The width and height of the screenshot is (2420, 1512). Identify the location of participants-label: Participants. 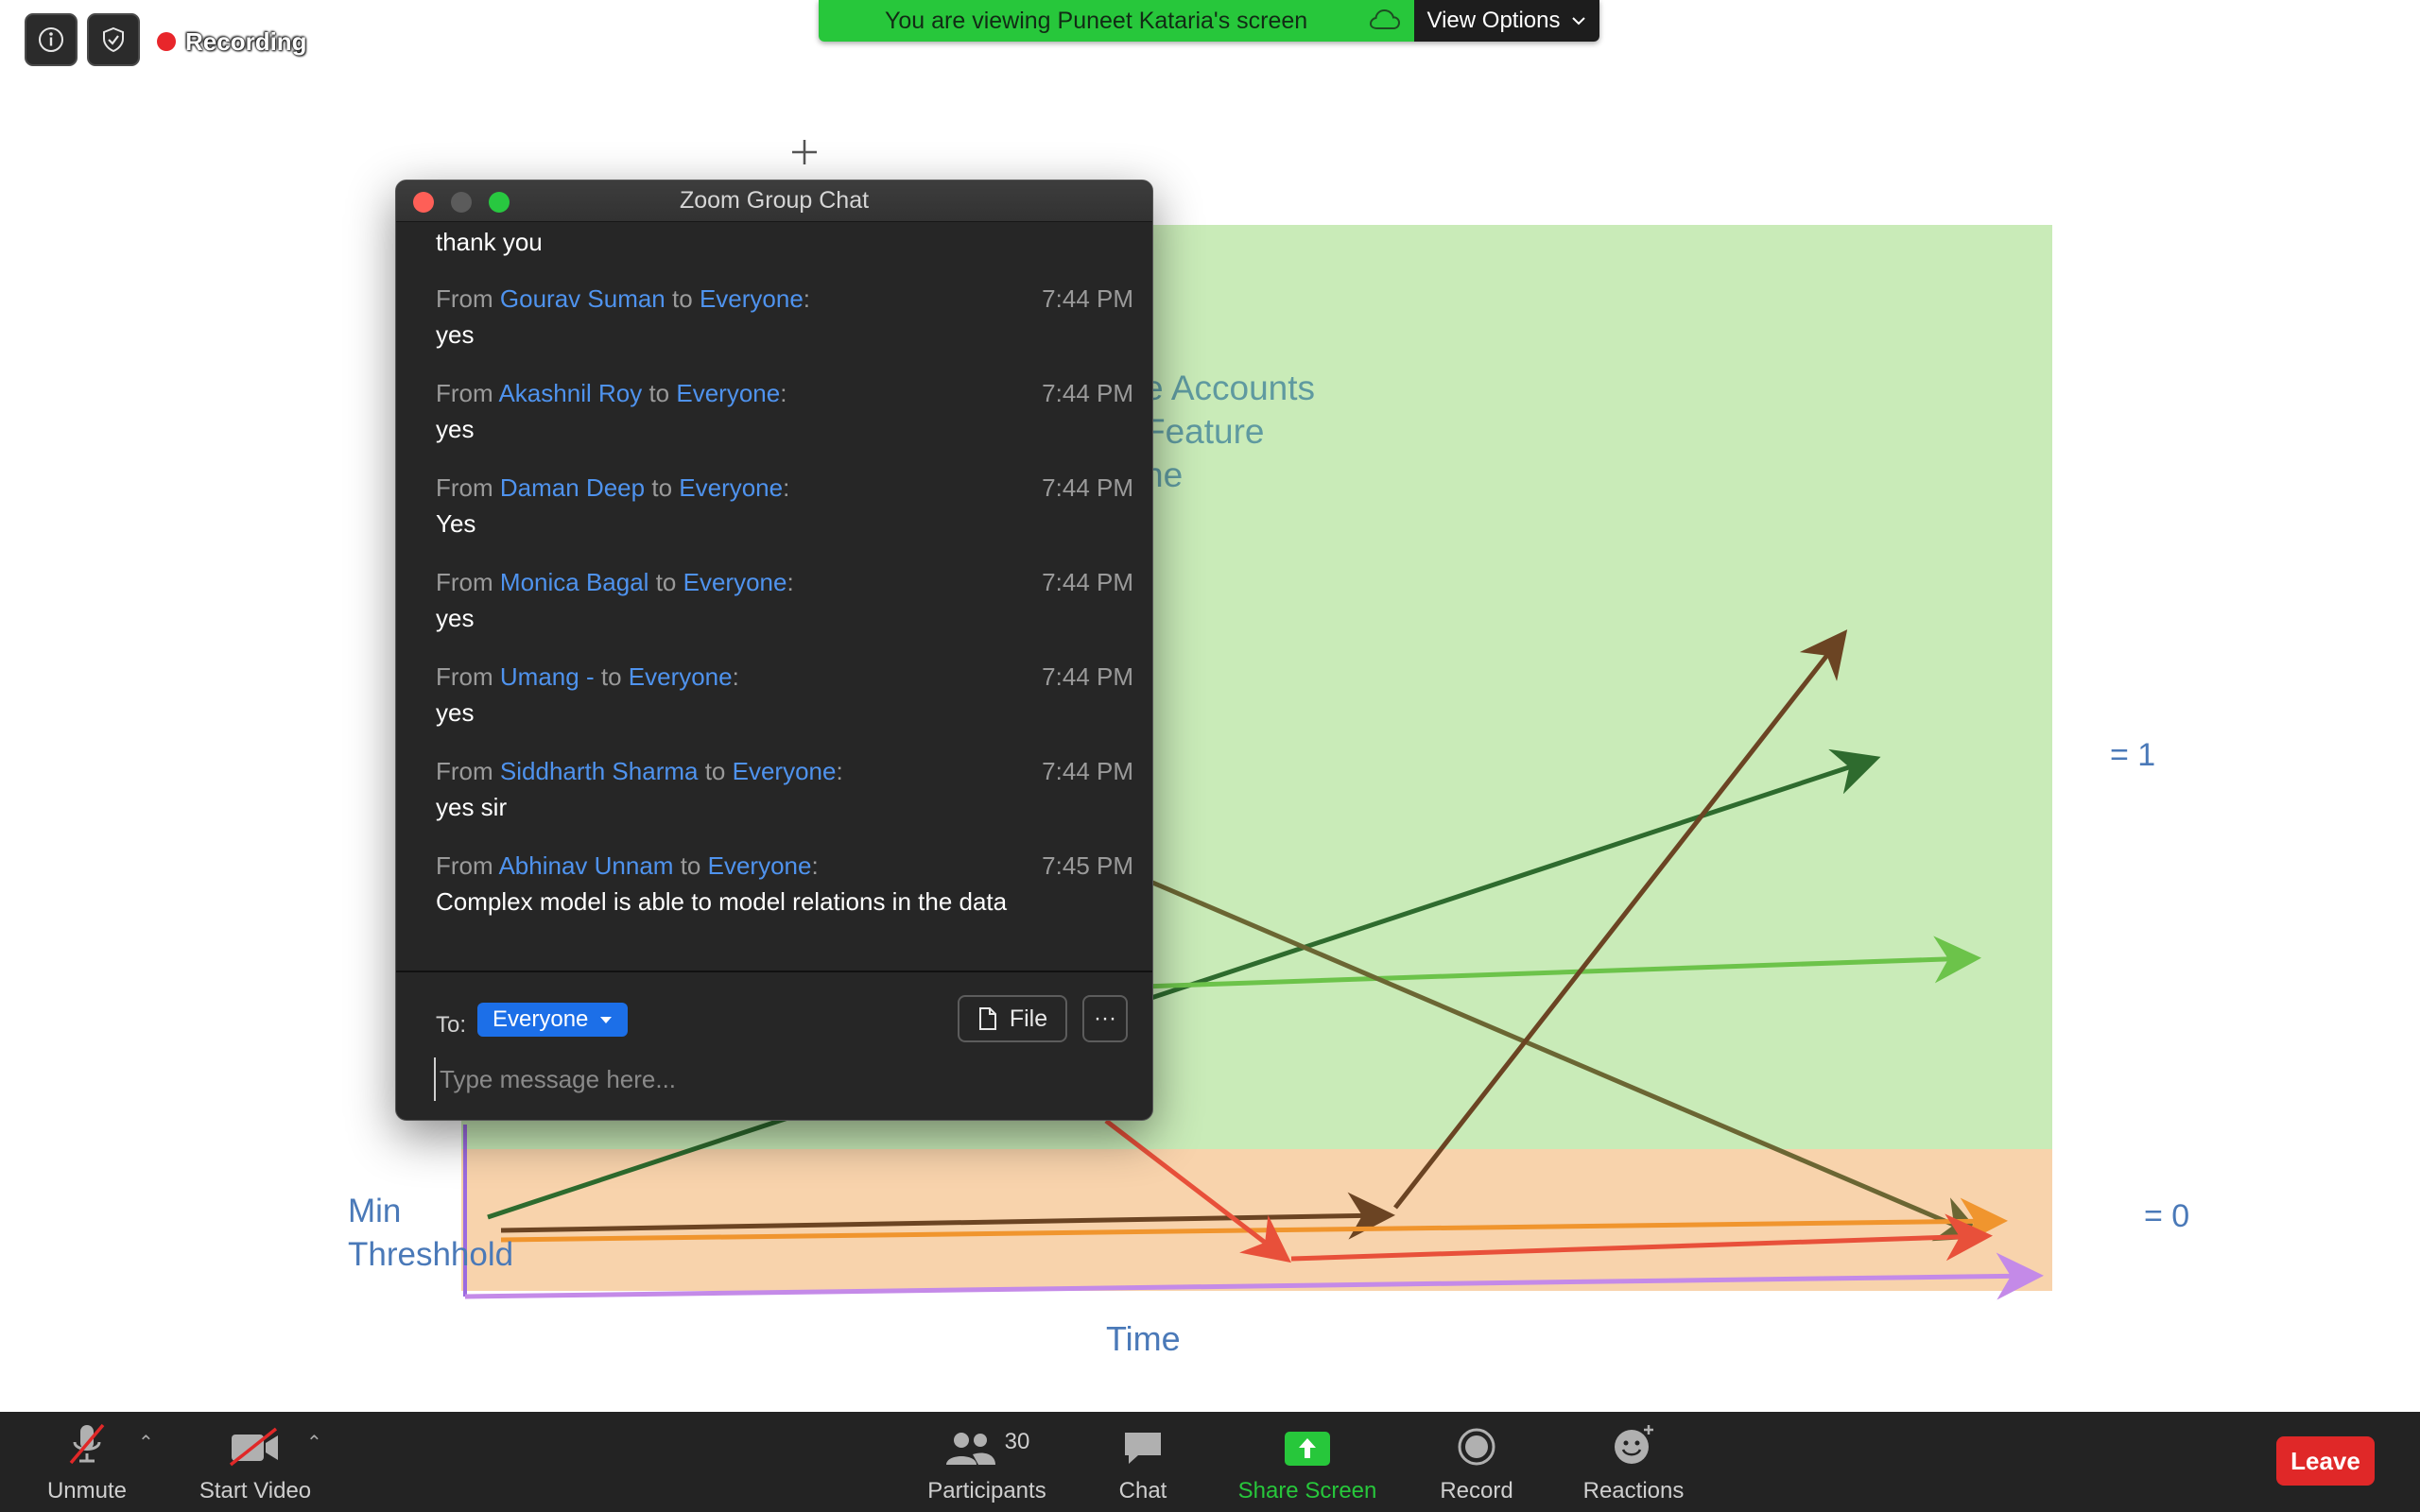
(986, 1490).